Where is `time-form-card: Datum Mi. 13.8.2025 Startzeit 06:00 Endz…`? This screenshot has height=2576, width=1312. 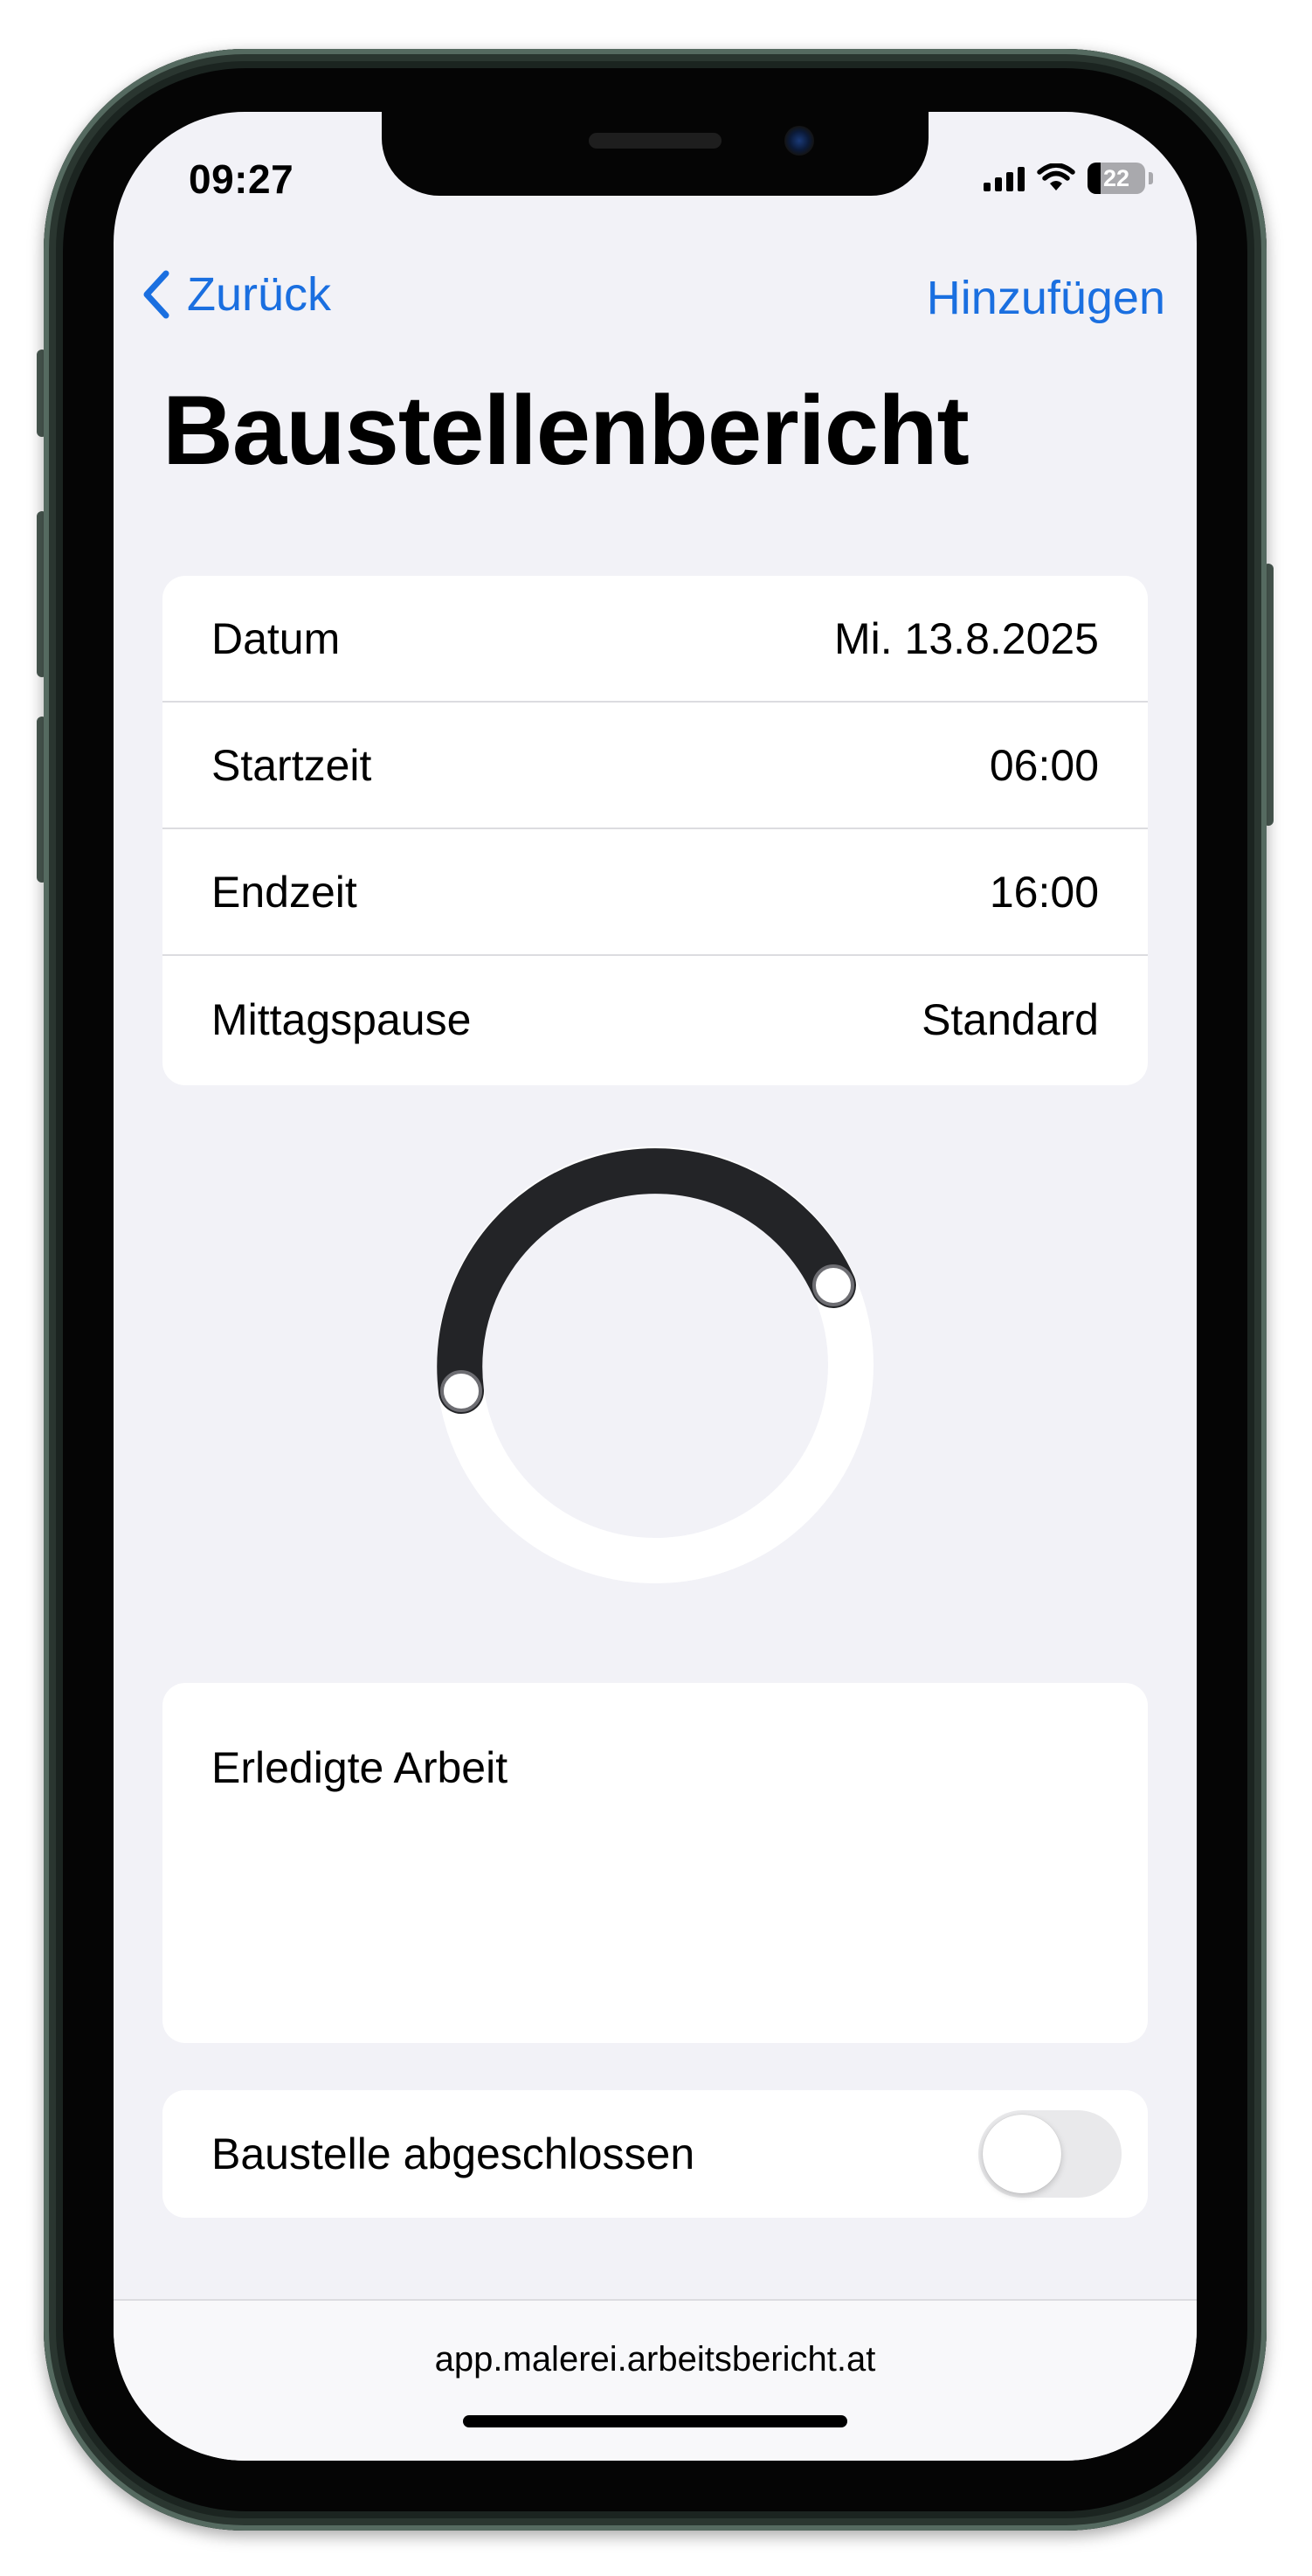 time-form-card: Datum Mi. 13.8.2025 Startzeit 06:00 Endz… is located at coordinates (655, 830).